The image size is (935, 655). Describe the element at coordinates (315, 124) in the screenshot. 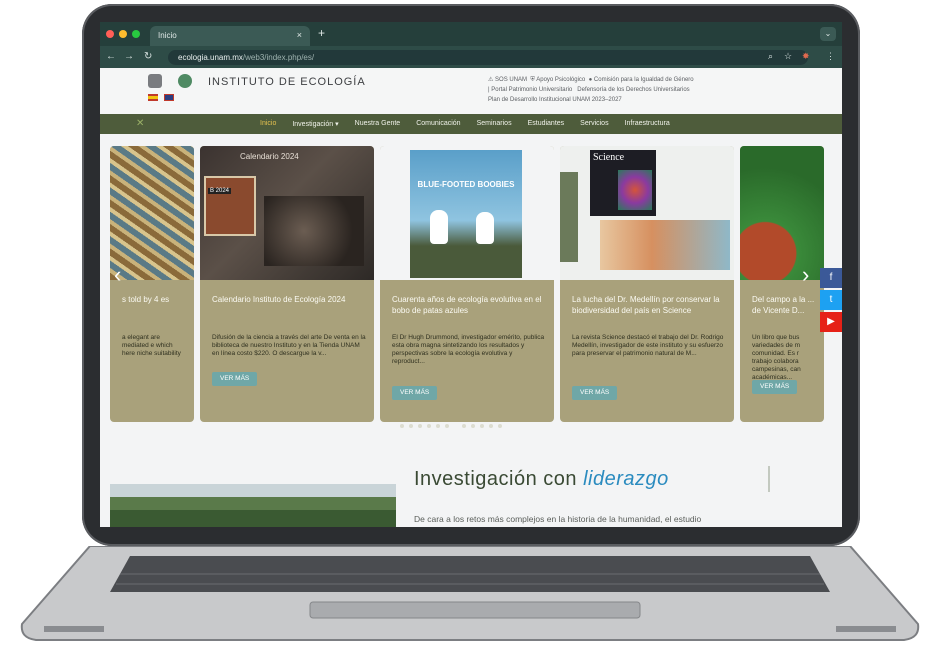

I see `nav-item-investigacion: Investigación ▾` at that location.